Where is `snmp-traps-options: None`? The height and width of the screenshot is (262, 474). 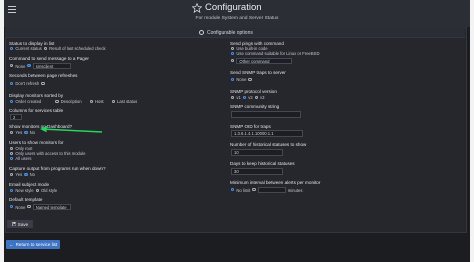
snmp-traps-options: None is located at coordinates (241, 79).